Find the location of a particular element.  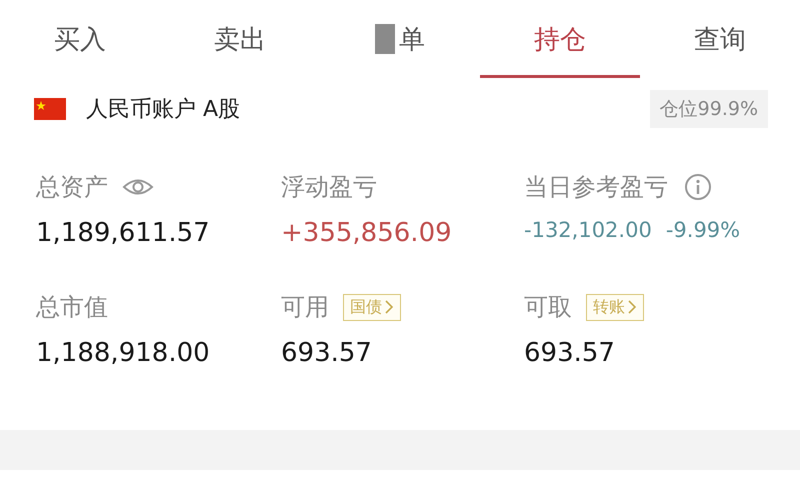

account-name: 人民币账户 A股 is located at coordinates (164, 110).